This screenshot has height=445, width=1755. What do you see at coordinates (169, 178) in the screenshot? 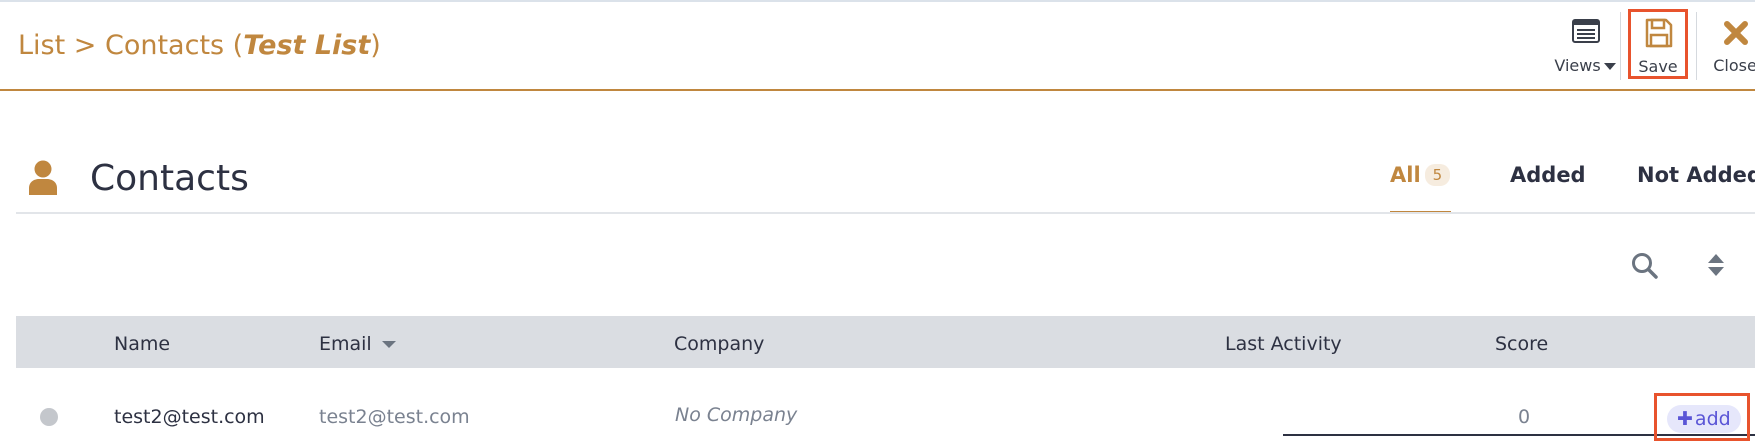
I see `section-title: Contacts` at bounding box center [169, 178].